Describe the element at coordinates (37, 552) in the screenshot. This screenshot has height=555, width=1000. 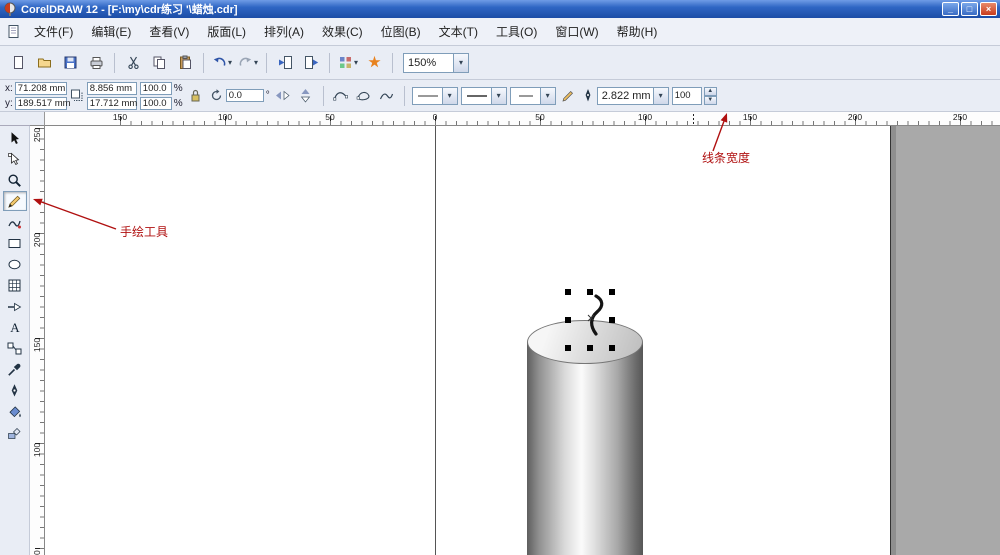
I see `v-ruler-label: 50` at that location.